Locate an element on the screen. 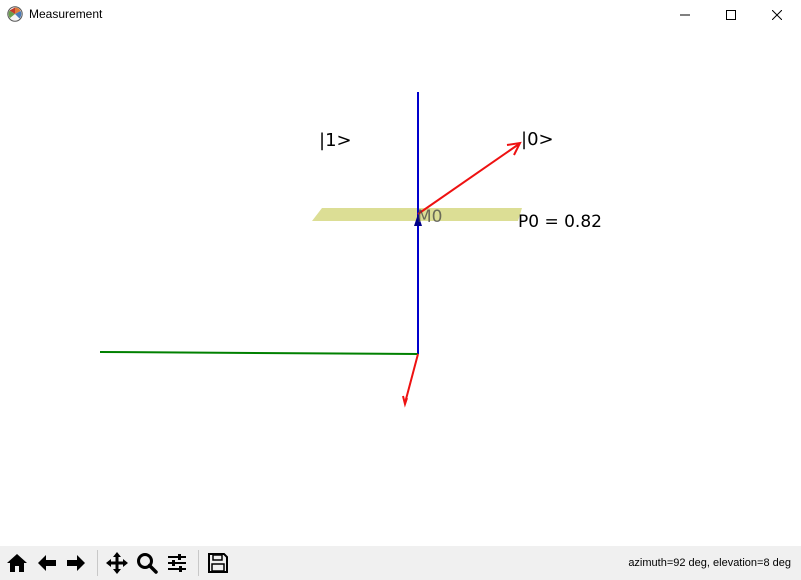 This screenshot has width=801, height=580. ket-zero-label: |0> is located at coordinates (537, 139).